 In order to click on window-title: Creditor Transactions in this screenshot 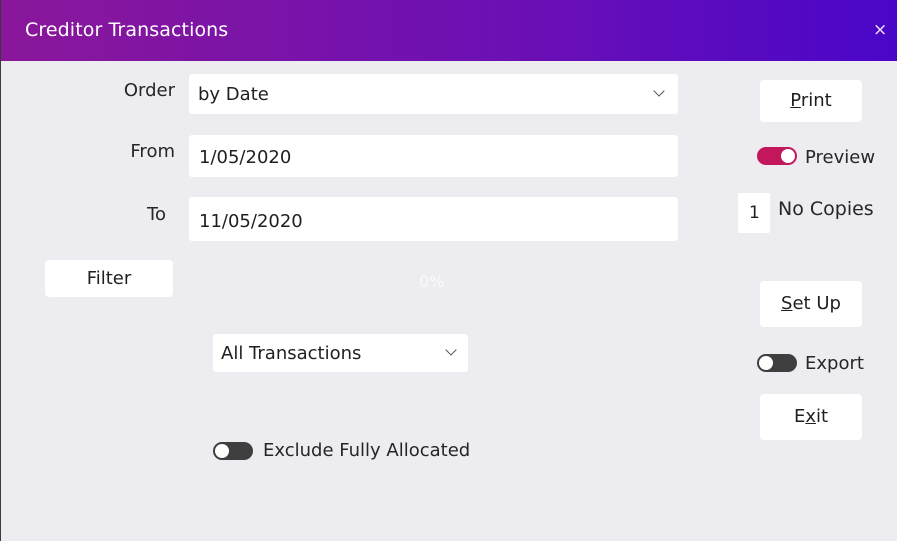, I will do `click(127, 30)`.